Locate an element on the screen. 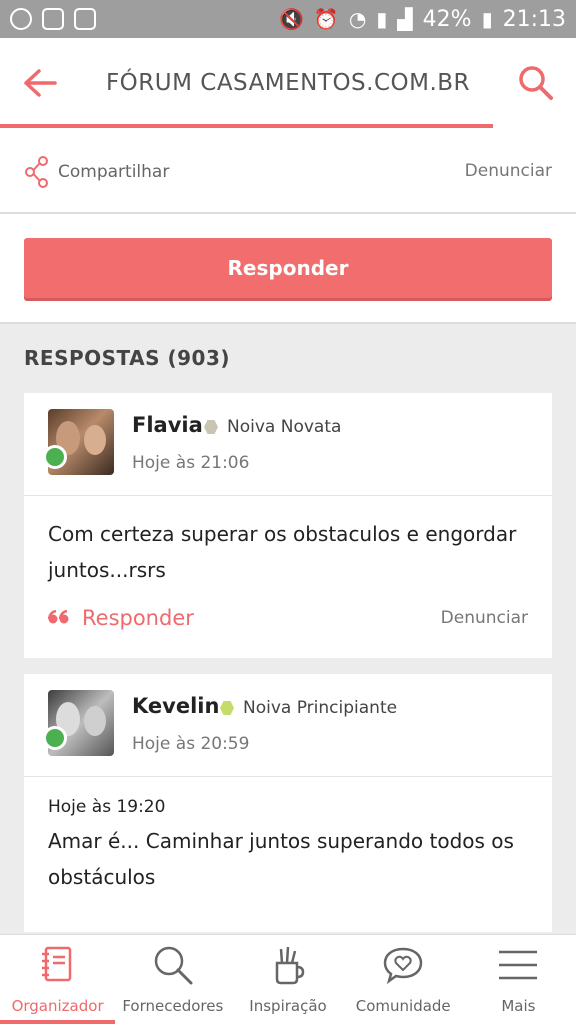  reply-area: Responder is located at coordinates (288, 269).